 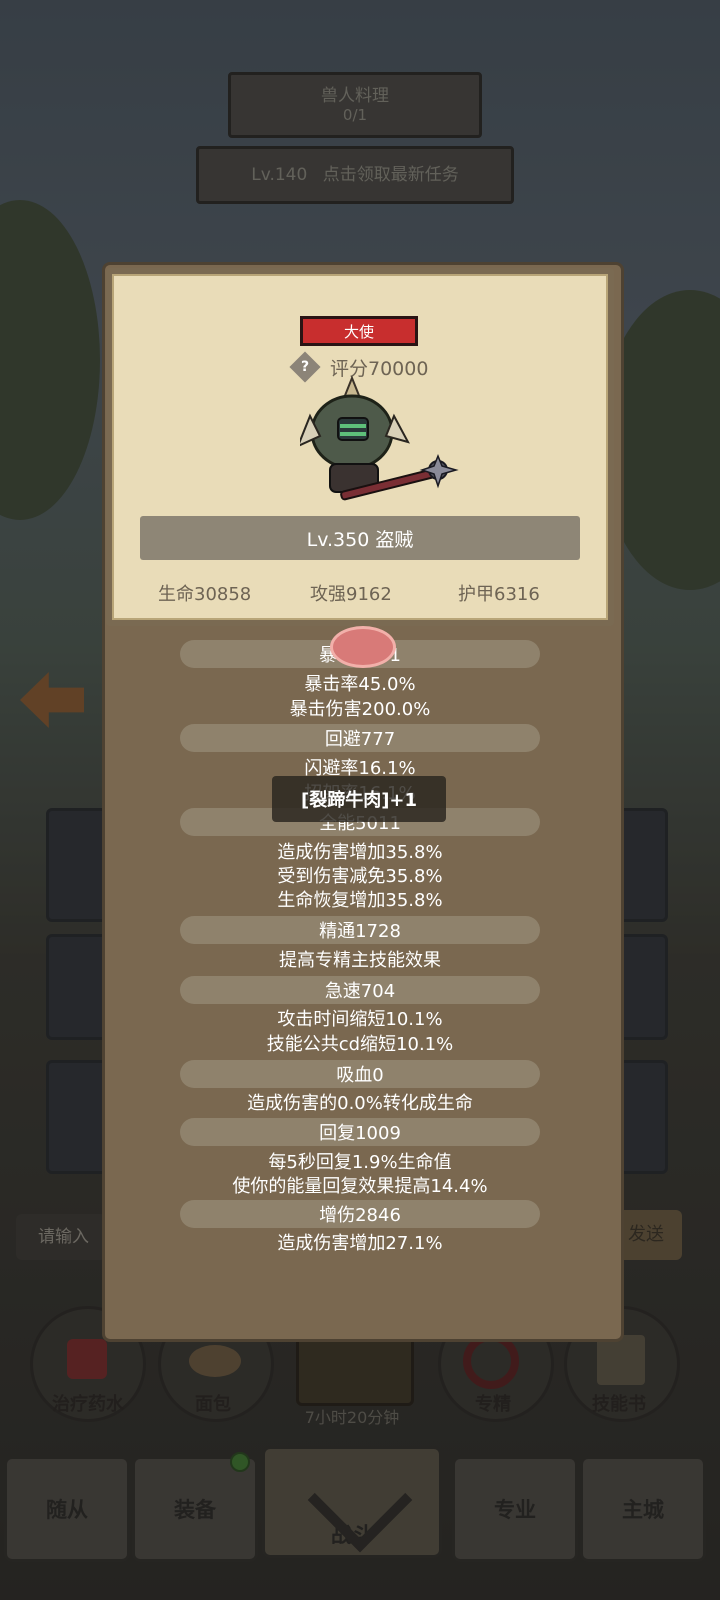 I want to click on stat-hp: 生命30858, so click(x=205, y=594).